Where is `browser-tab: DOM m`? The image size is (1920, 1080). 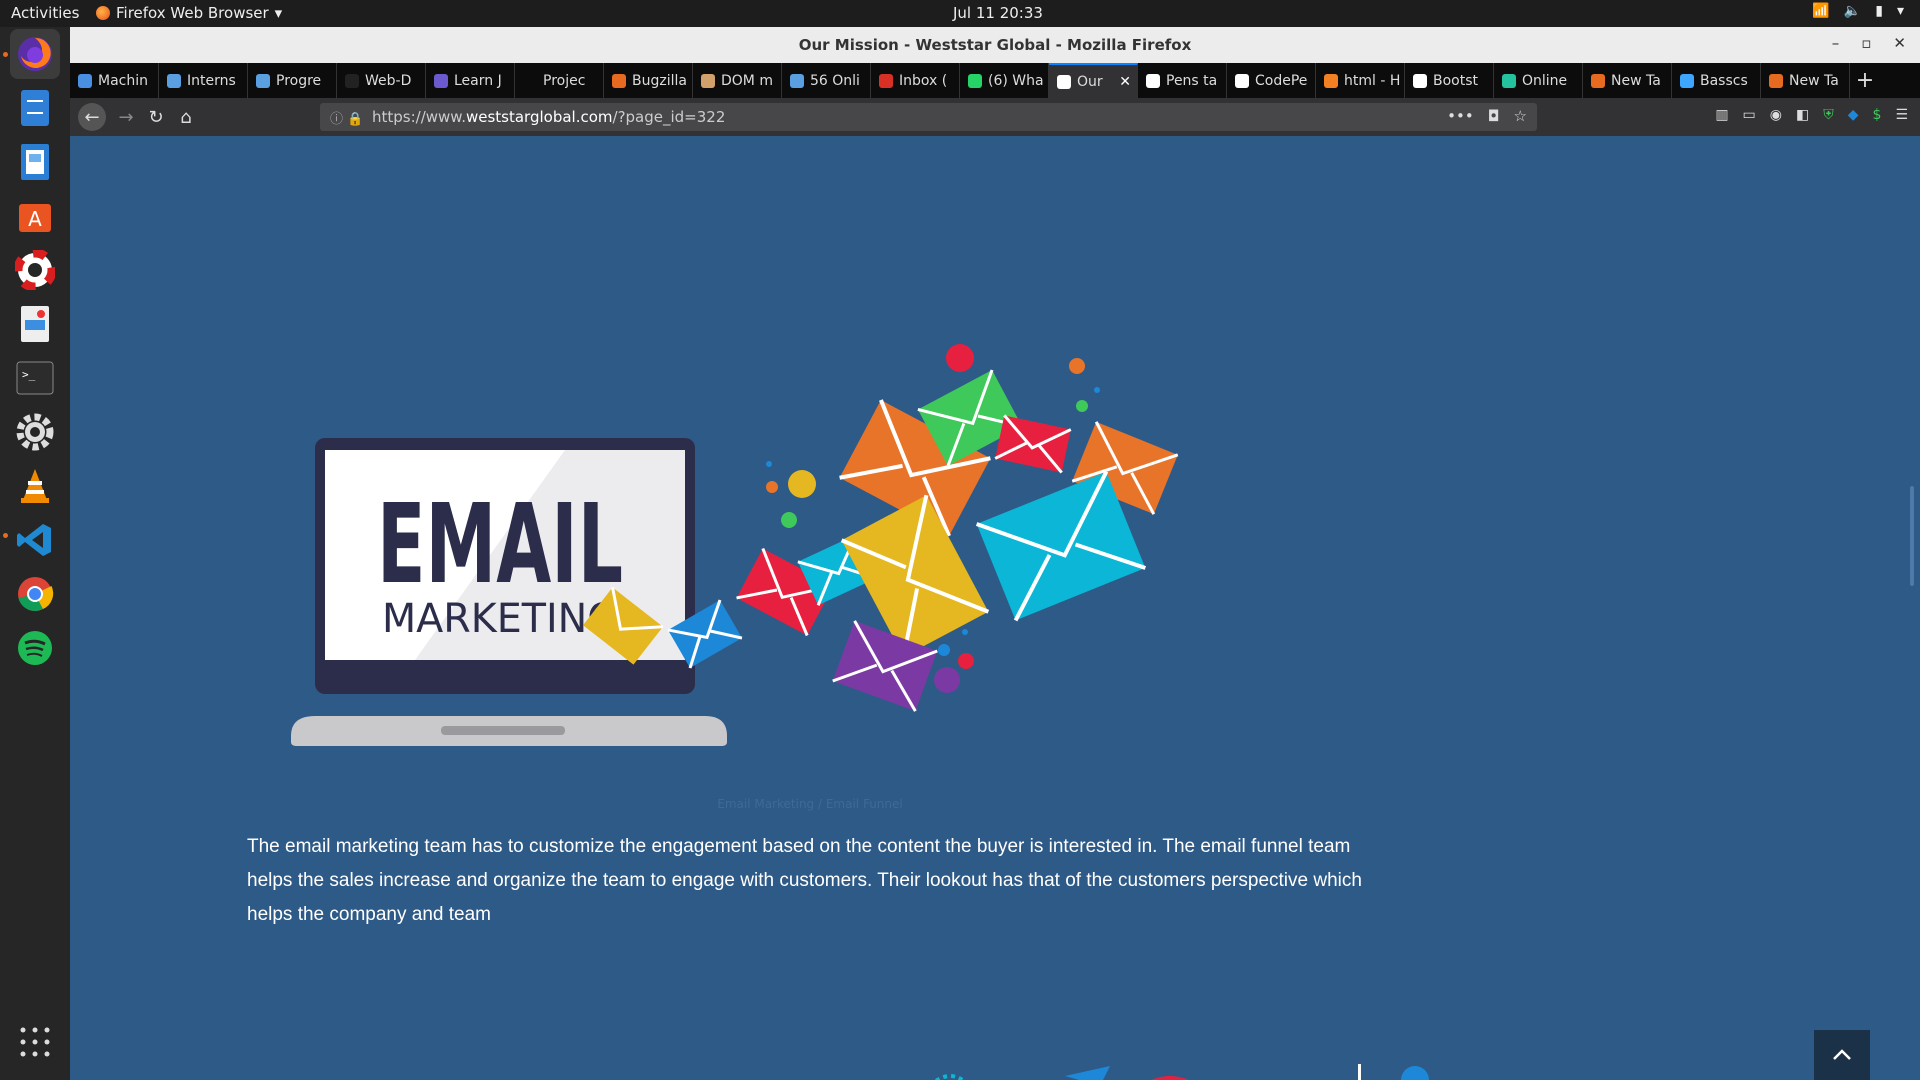
browser-tab: DOM m is located at coordinates (737, 80).